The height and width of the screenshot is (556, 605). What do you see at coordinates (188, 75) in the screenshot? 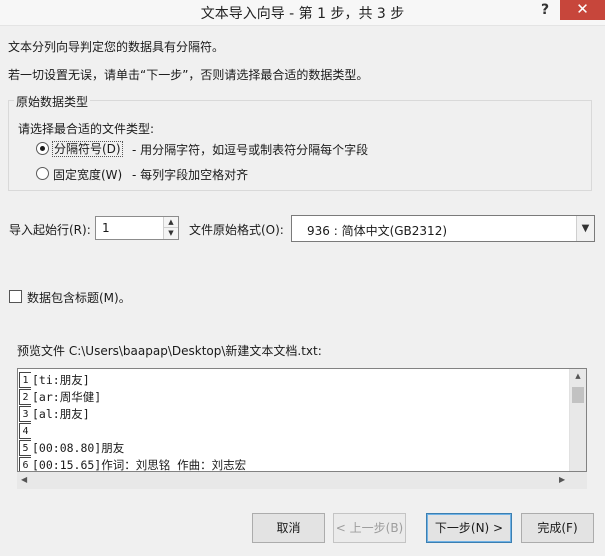
I see `intro-line-2: 若一切设置无误，请单击“下一步”，否则请选择最合适的数据类型。` at bounding box center [188, 75].